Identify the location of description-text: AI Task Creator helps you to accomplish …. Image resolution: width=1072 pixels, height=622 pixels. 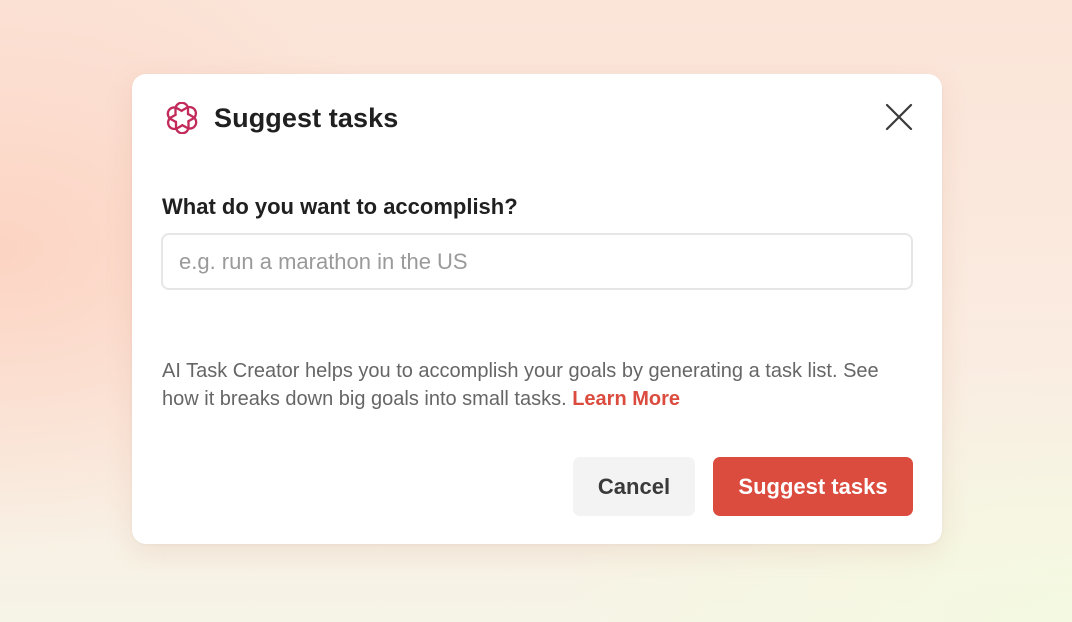
(537, 385).